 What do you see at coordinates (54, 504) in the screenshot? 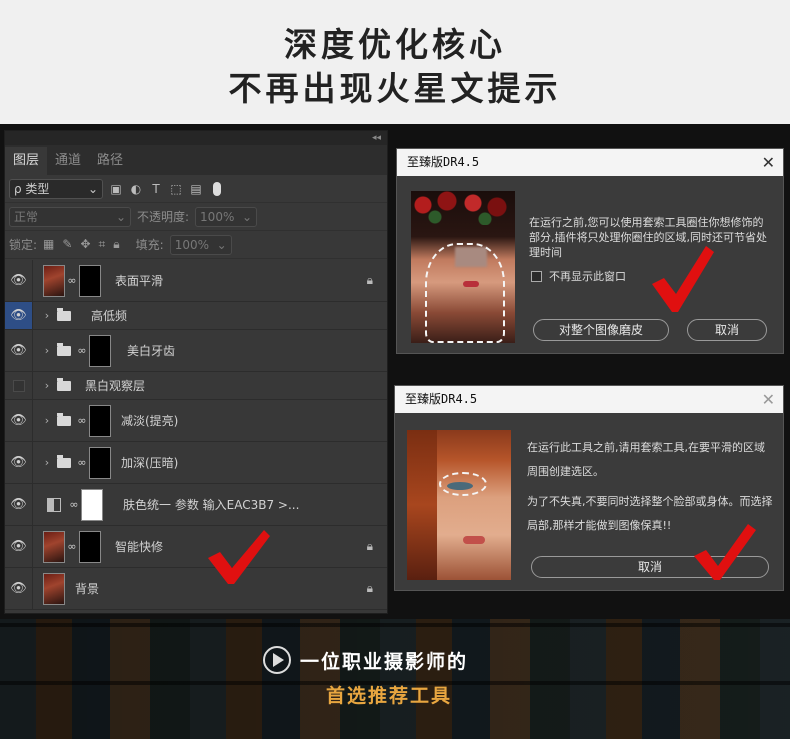
I see `adjustment-layer-icon` at bounding box center [54, 504].